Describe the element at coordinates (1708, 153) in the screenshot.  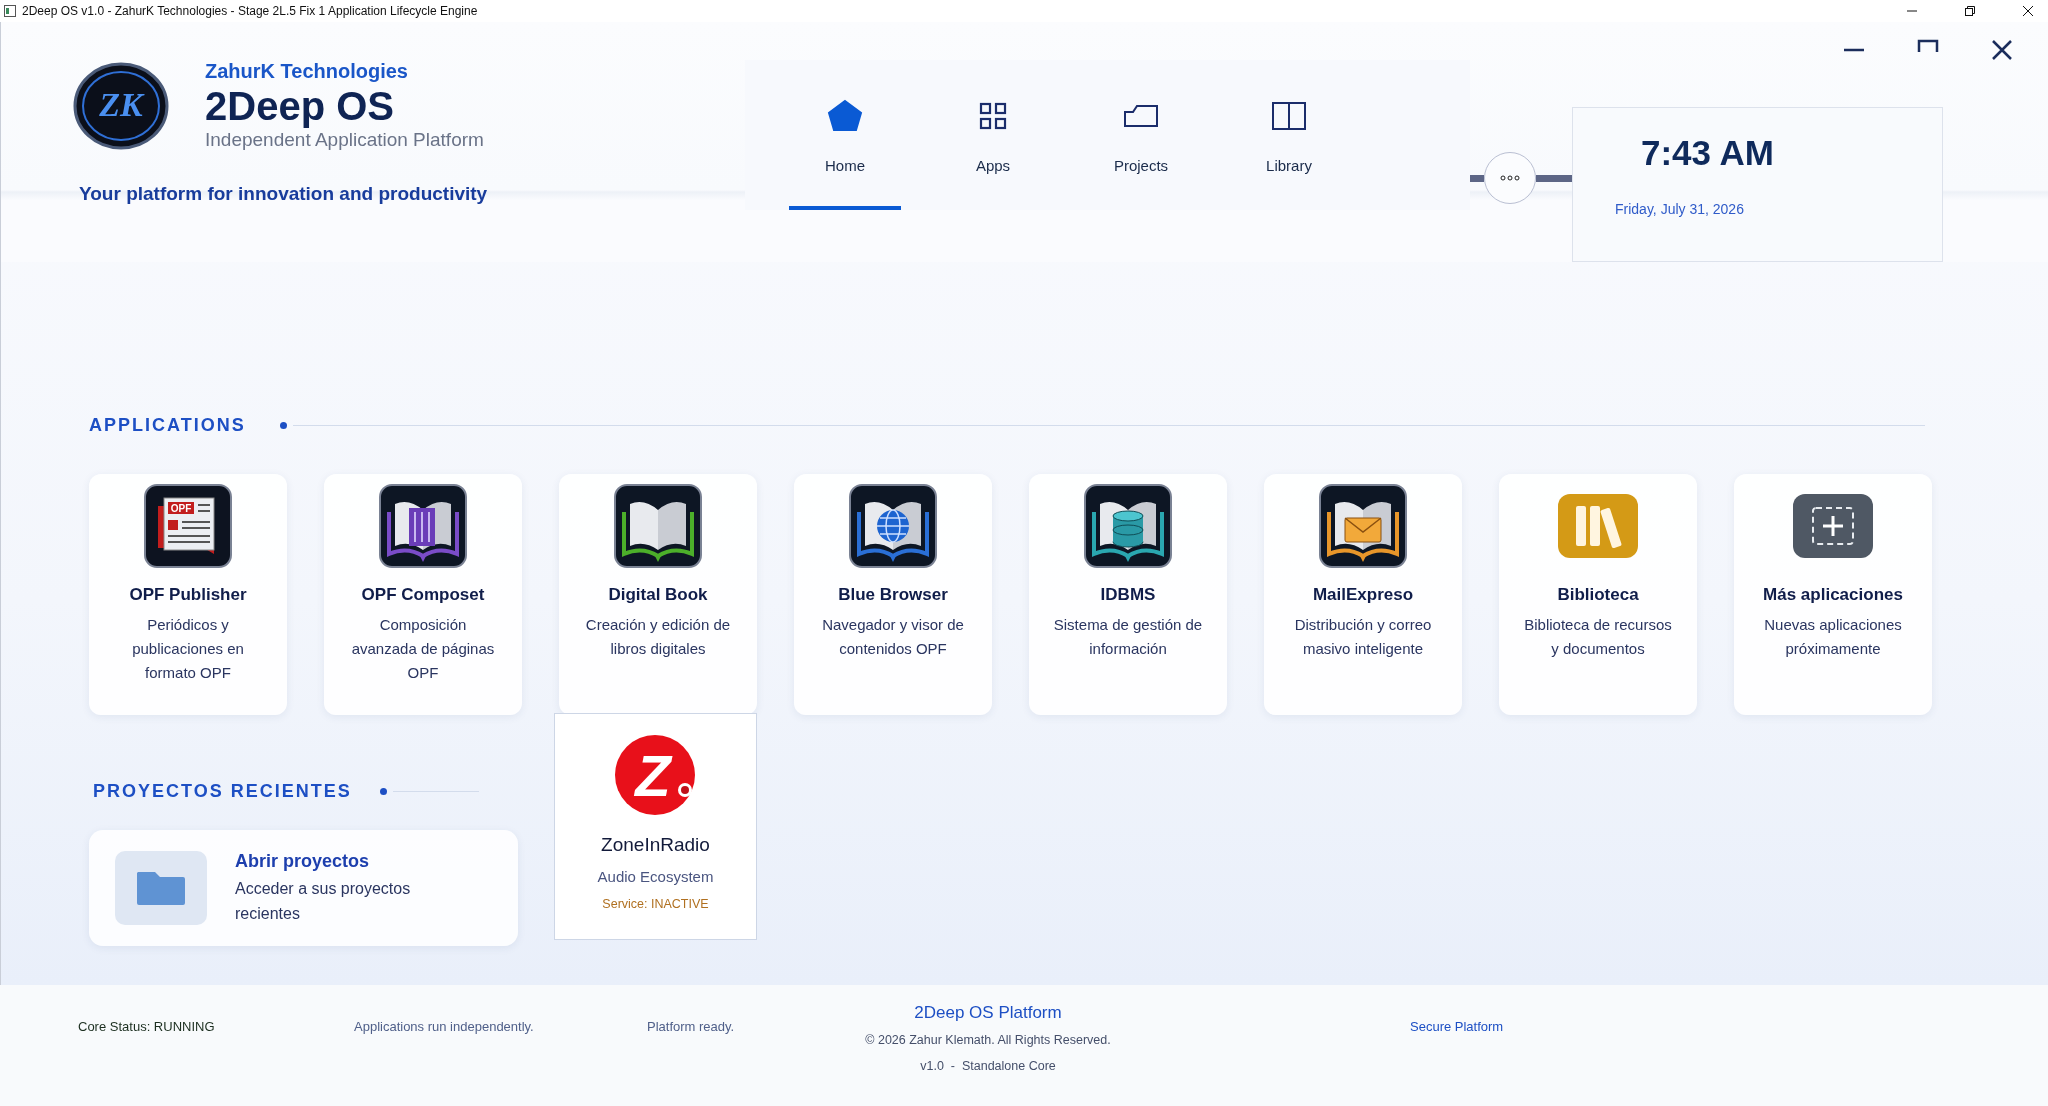
I see `clock-time: 7:43 AM` at that location.